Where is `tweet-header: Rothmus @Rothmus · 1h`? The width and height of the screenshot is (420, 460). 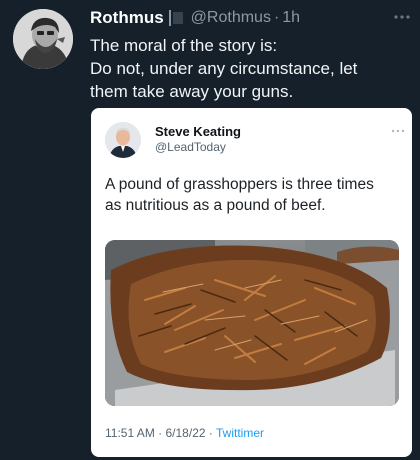
tweet-header: Rothmus @Rothmus · 1h is located at coordinates (250, 18).